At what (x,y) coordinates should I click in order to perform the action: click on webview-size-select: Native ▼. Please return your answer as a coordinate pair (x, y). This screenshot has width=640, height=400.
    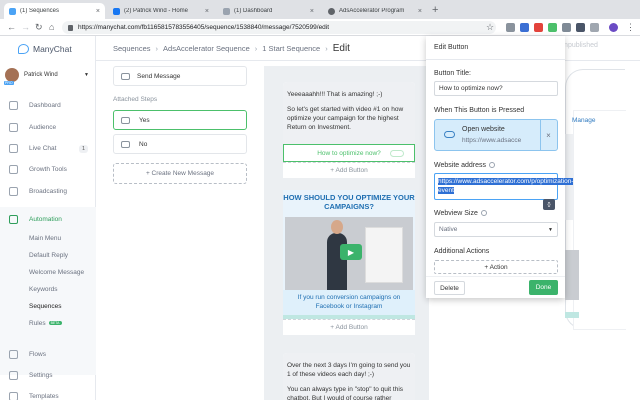
    Looking at the image, I should click on (496, 229).